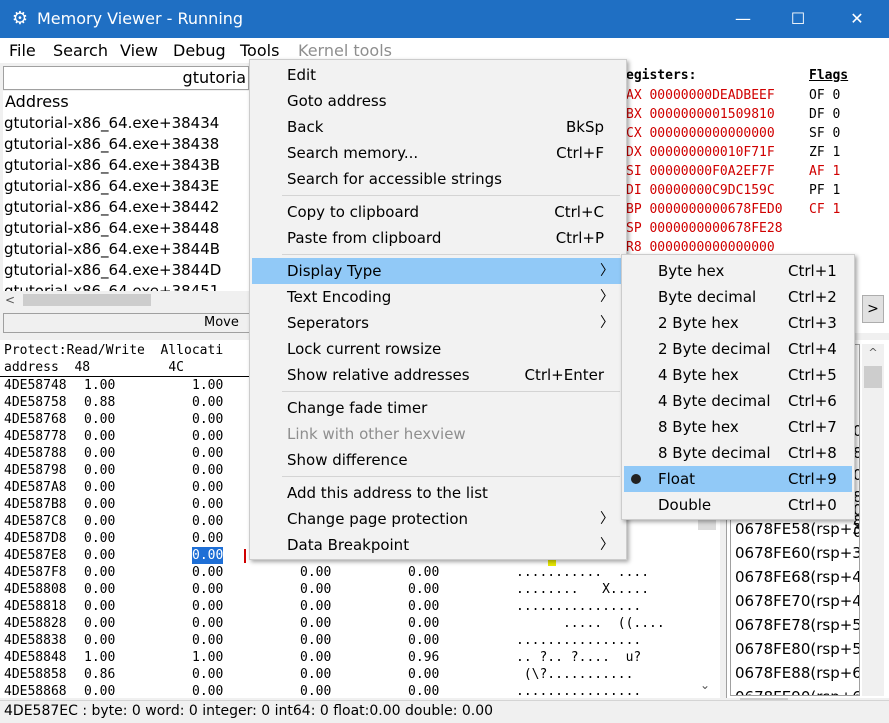 Image resolution: width=889 pixels, height=723 pixels. Describe the element at coordinates (700, 190) in the screenshot. I see `register-row: DI 00000000C9DC159C` at that location.